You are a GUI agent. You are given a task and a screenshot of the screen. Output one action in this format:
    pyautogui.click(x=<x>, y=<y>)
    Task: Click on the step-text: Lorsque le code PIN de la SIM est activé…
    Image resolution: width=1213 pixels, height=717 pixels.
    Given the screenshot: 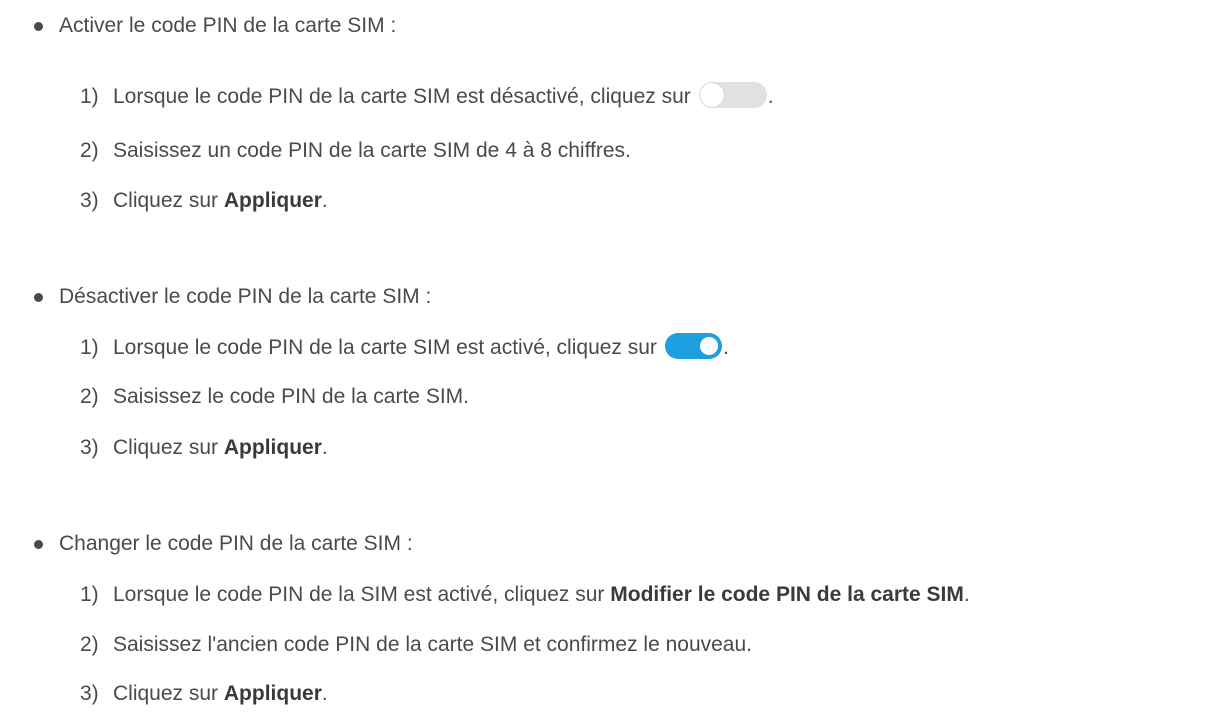 What is the action you would take?
    pyautogui.click(x=541, y=595)
    